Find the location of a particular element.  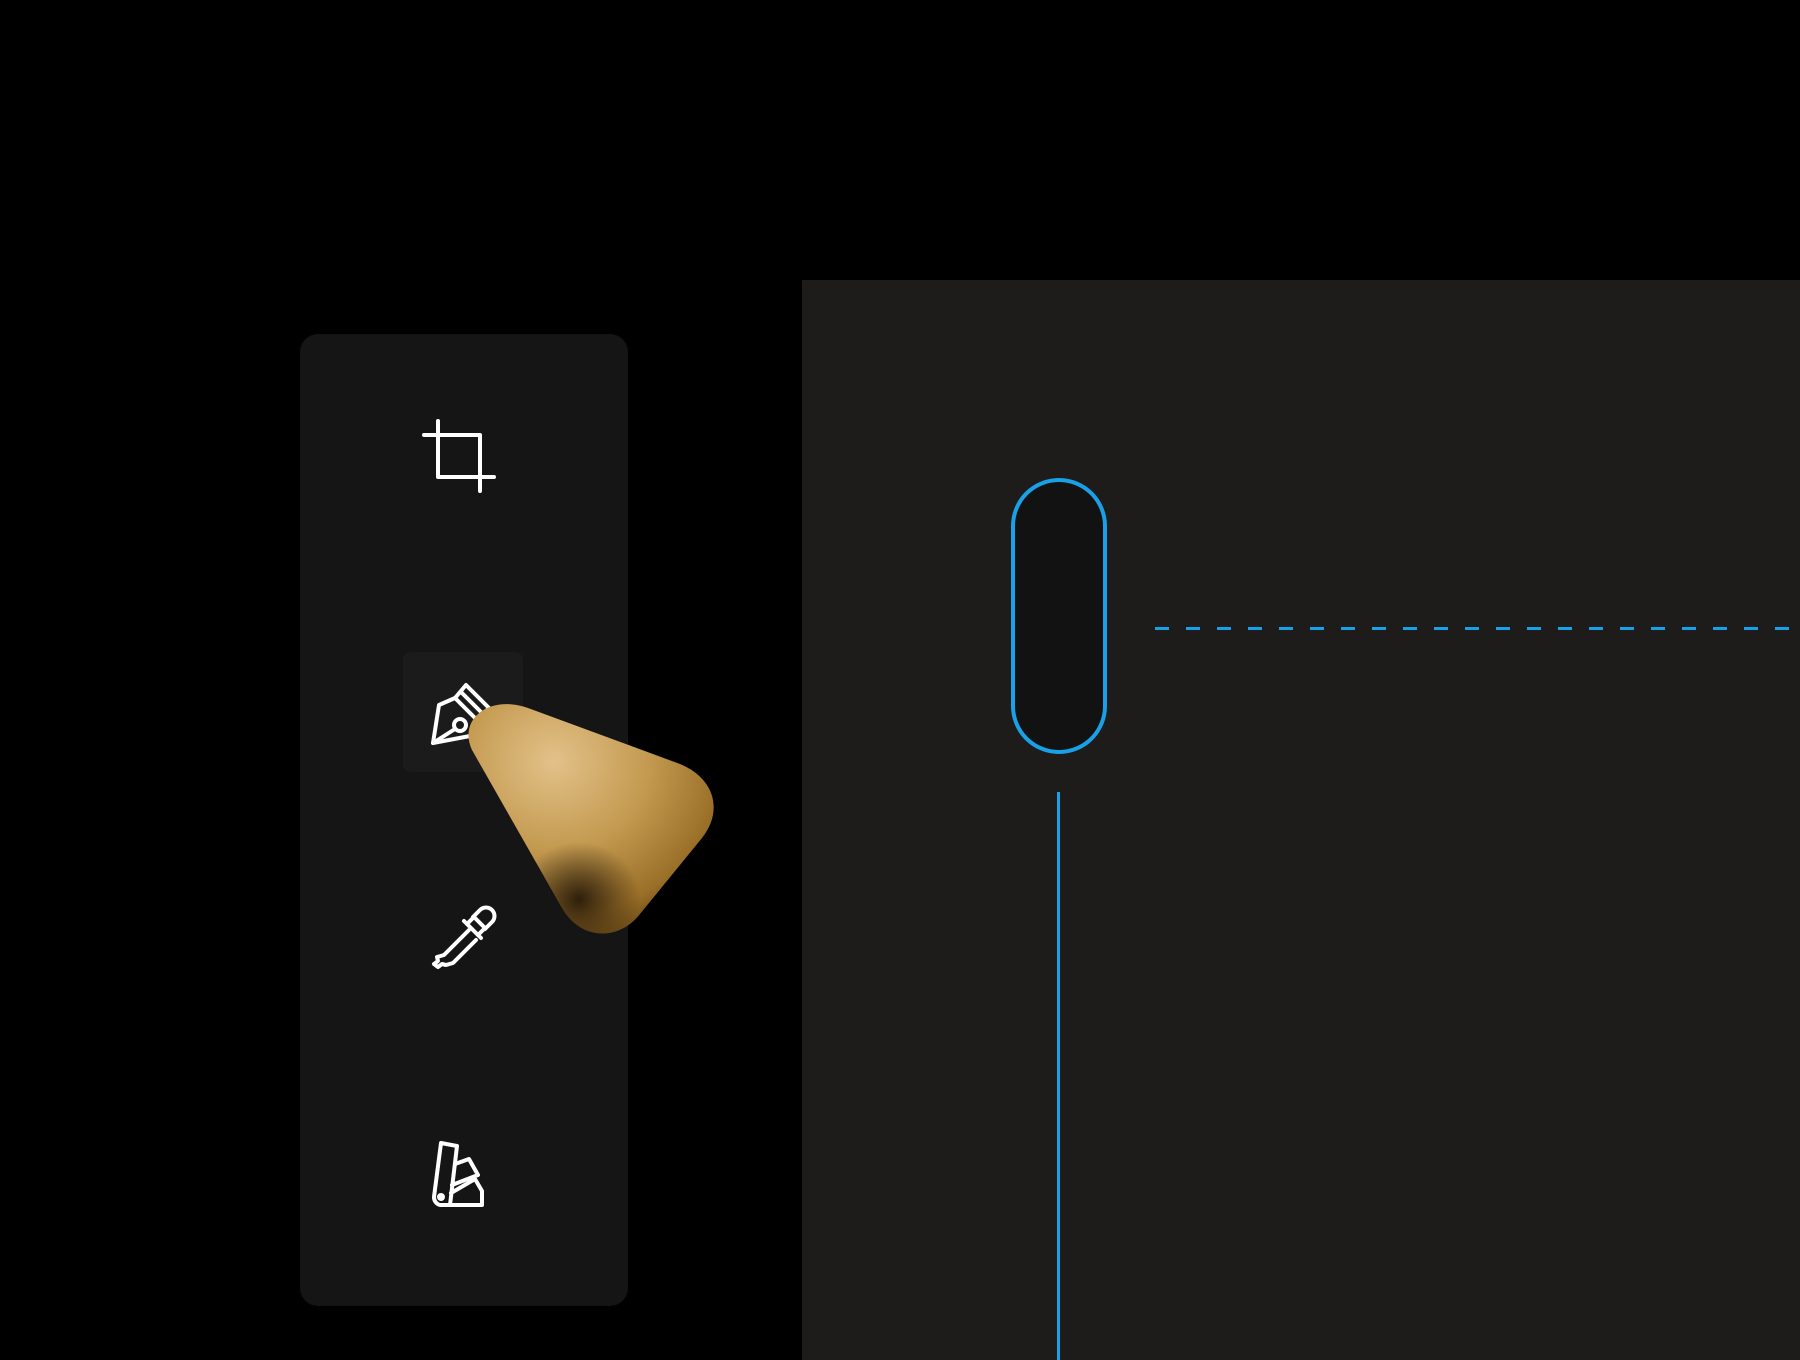

crop-tool-button is located at coordinates (463, 460).